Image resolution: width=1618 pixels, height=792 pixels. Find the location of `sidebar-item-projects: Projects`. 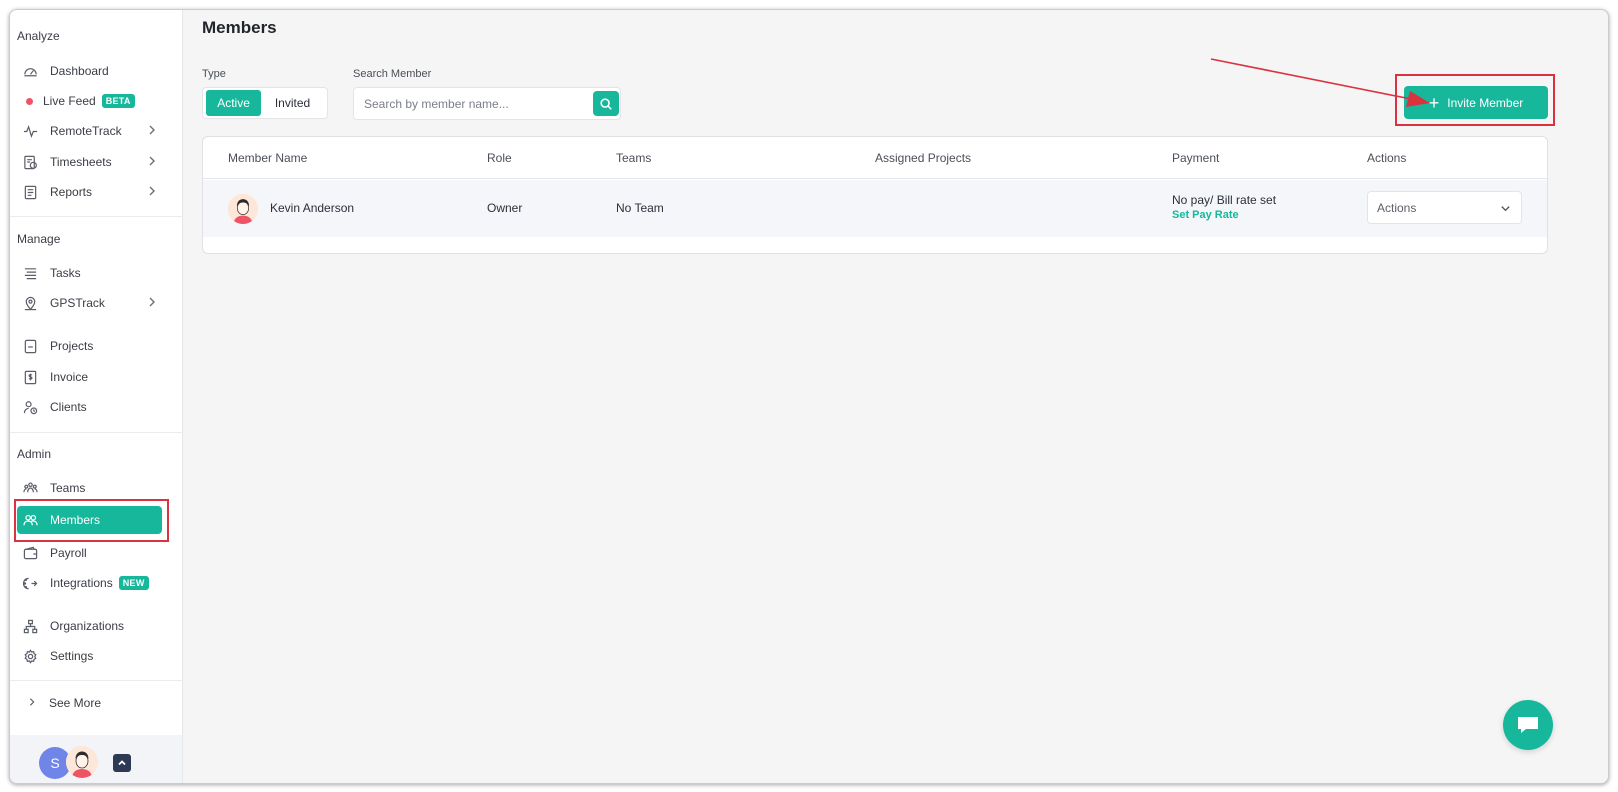

sidebar-item-projects: Projects is located at coordinates (89, 346).